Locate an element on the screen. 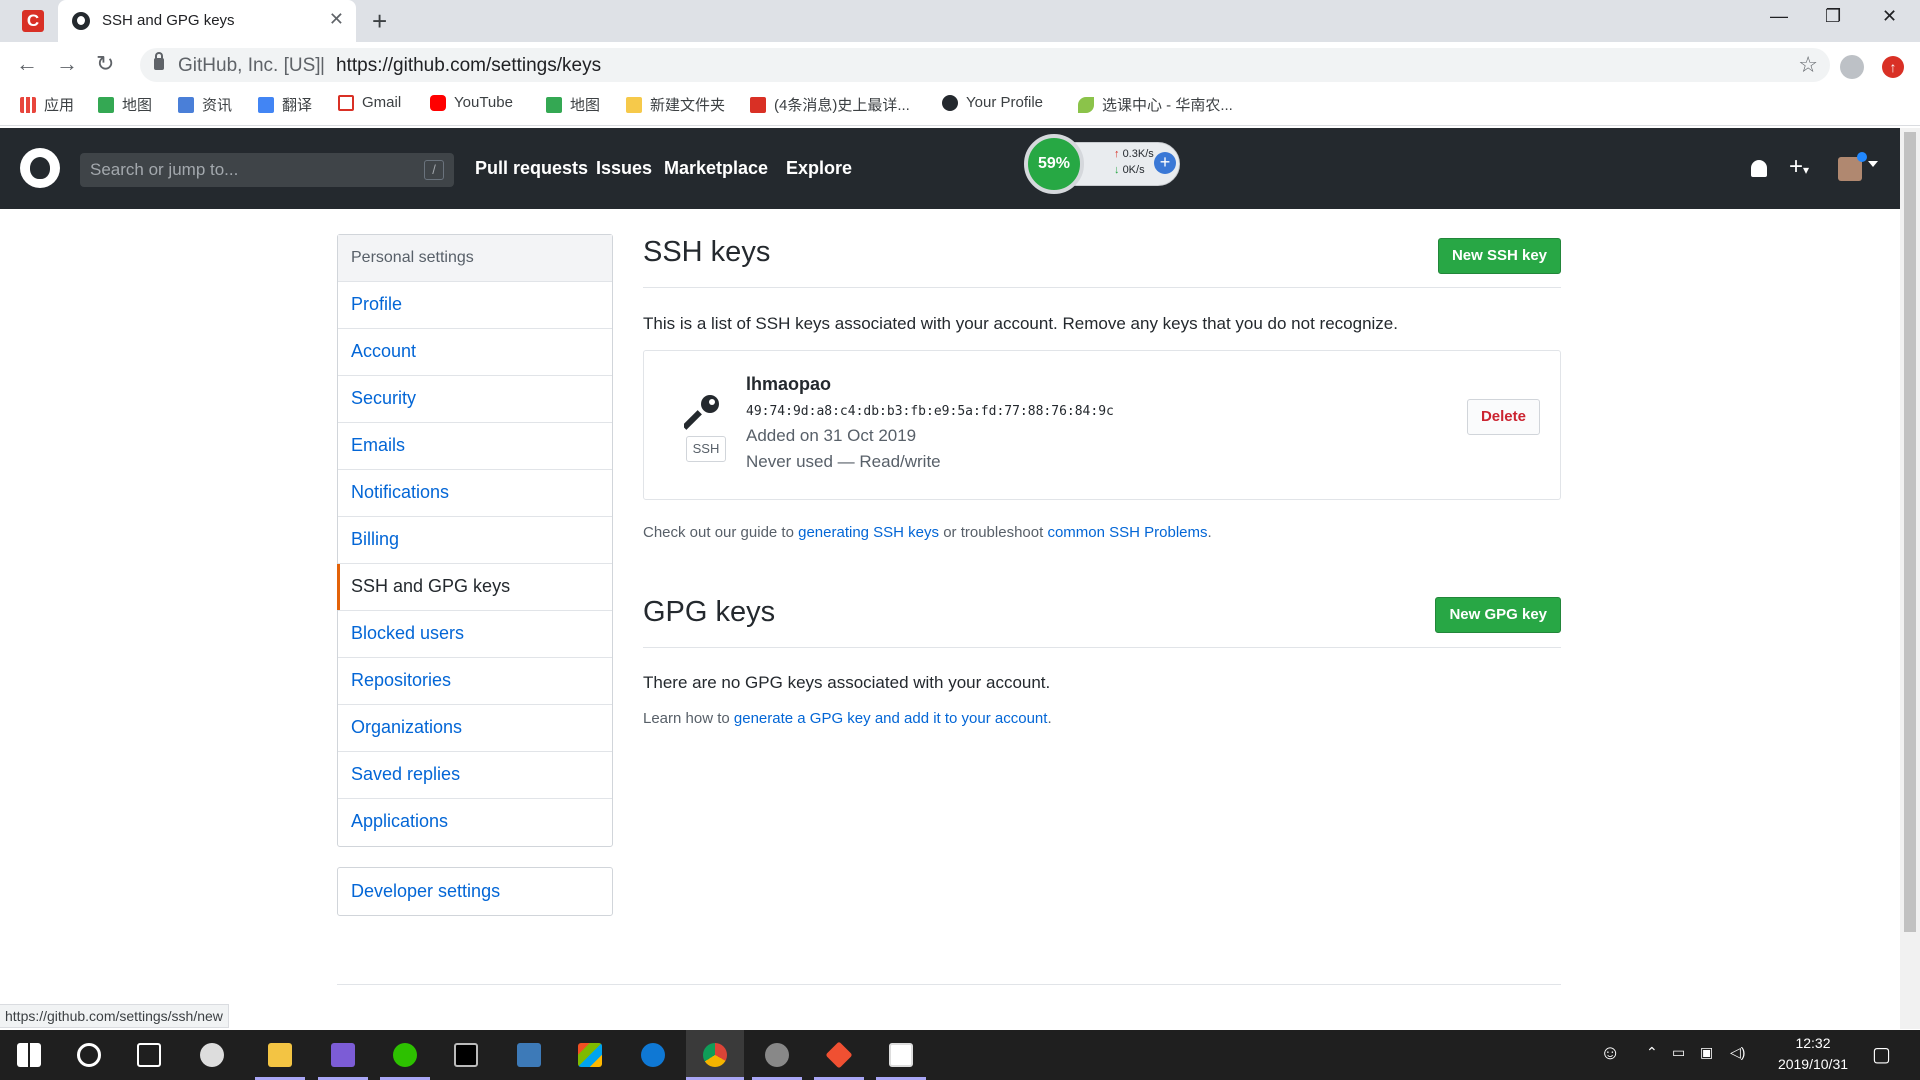 The width and height of the screenshot is (1920, 1080). menu-item-billing: Billing is located at coordinates (475, 540).